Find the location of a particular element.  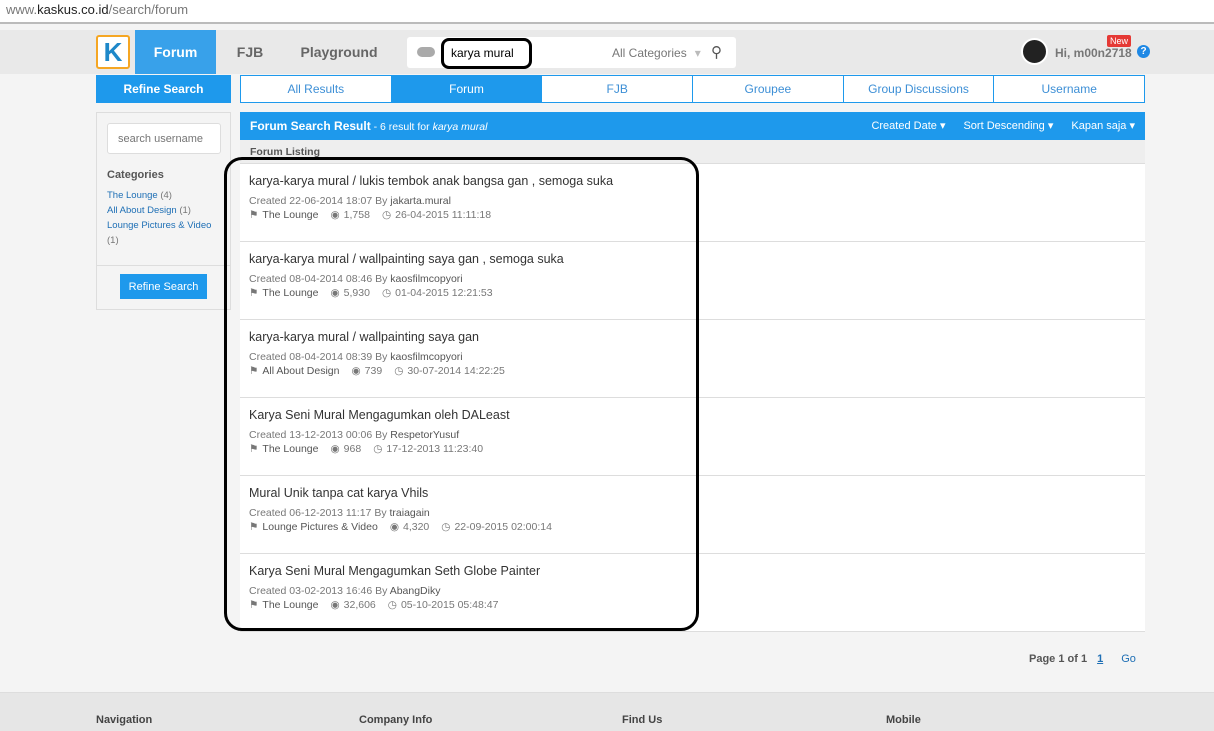

chevron-down-icon: ▾ is located at coordinates (697, 53).